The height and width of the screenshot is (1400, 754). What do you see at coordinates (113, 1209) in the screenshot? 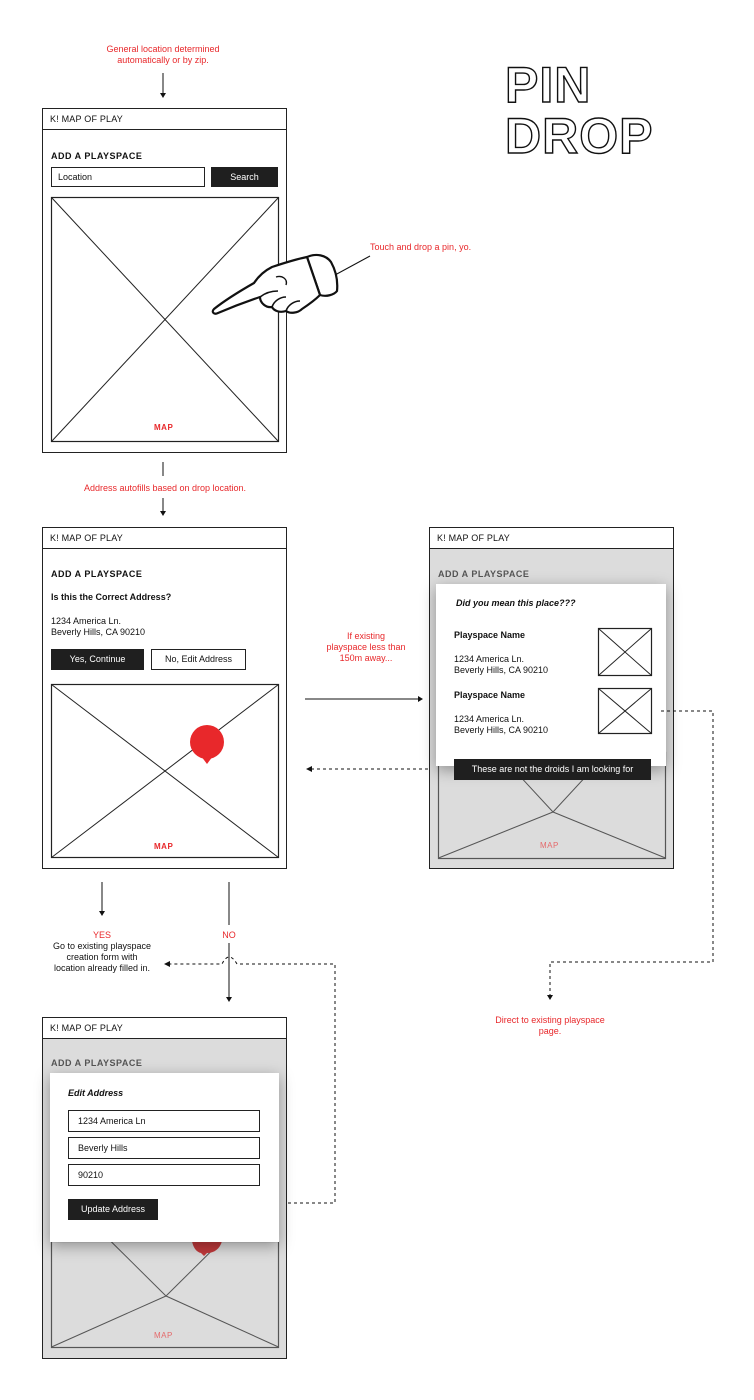
I see `update-address-button: Update Address` at bounding box center [113, 1209].